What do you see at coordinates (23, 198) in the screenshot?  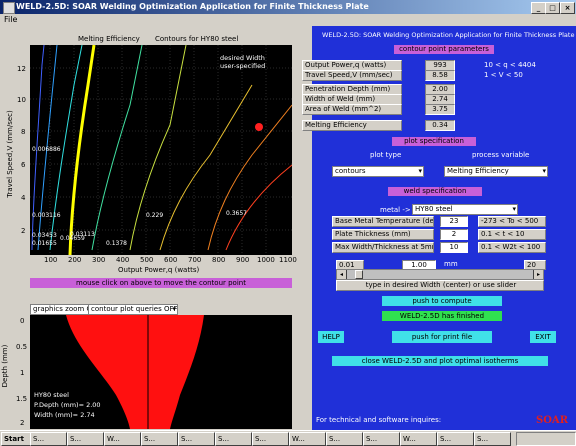 I see `y-tick: 4` at bounding box center [23, 198].